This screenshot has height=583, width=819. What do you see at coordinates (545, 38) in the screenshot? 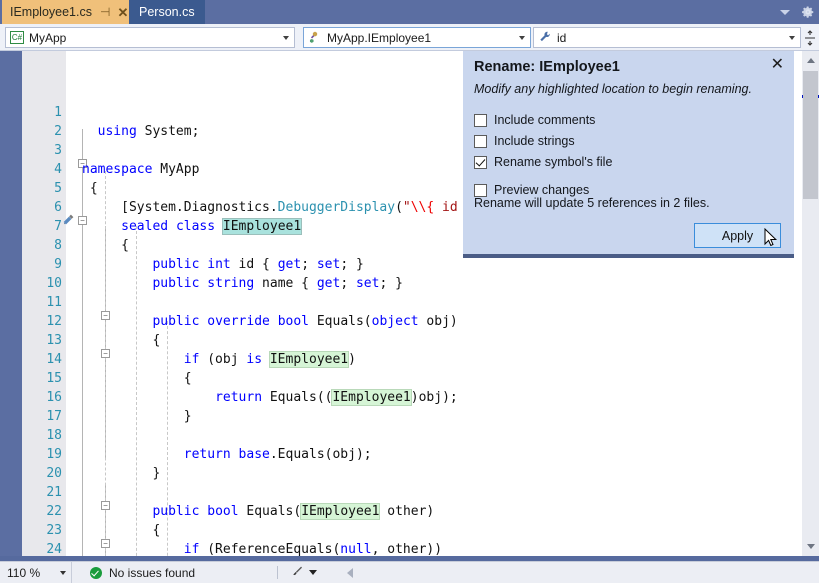
I see `wrench-icon` at bounding box center [545, 38].